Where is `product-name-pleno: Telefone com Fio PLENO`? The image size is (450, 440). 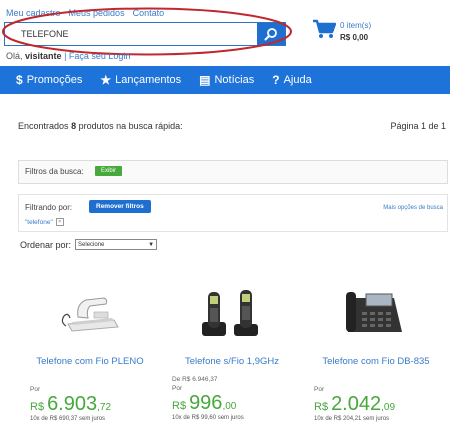 product-name-pleno: Telefone com Fio PLENO is located at coordinates (90, 361).